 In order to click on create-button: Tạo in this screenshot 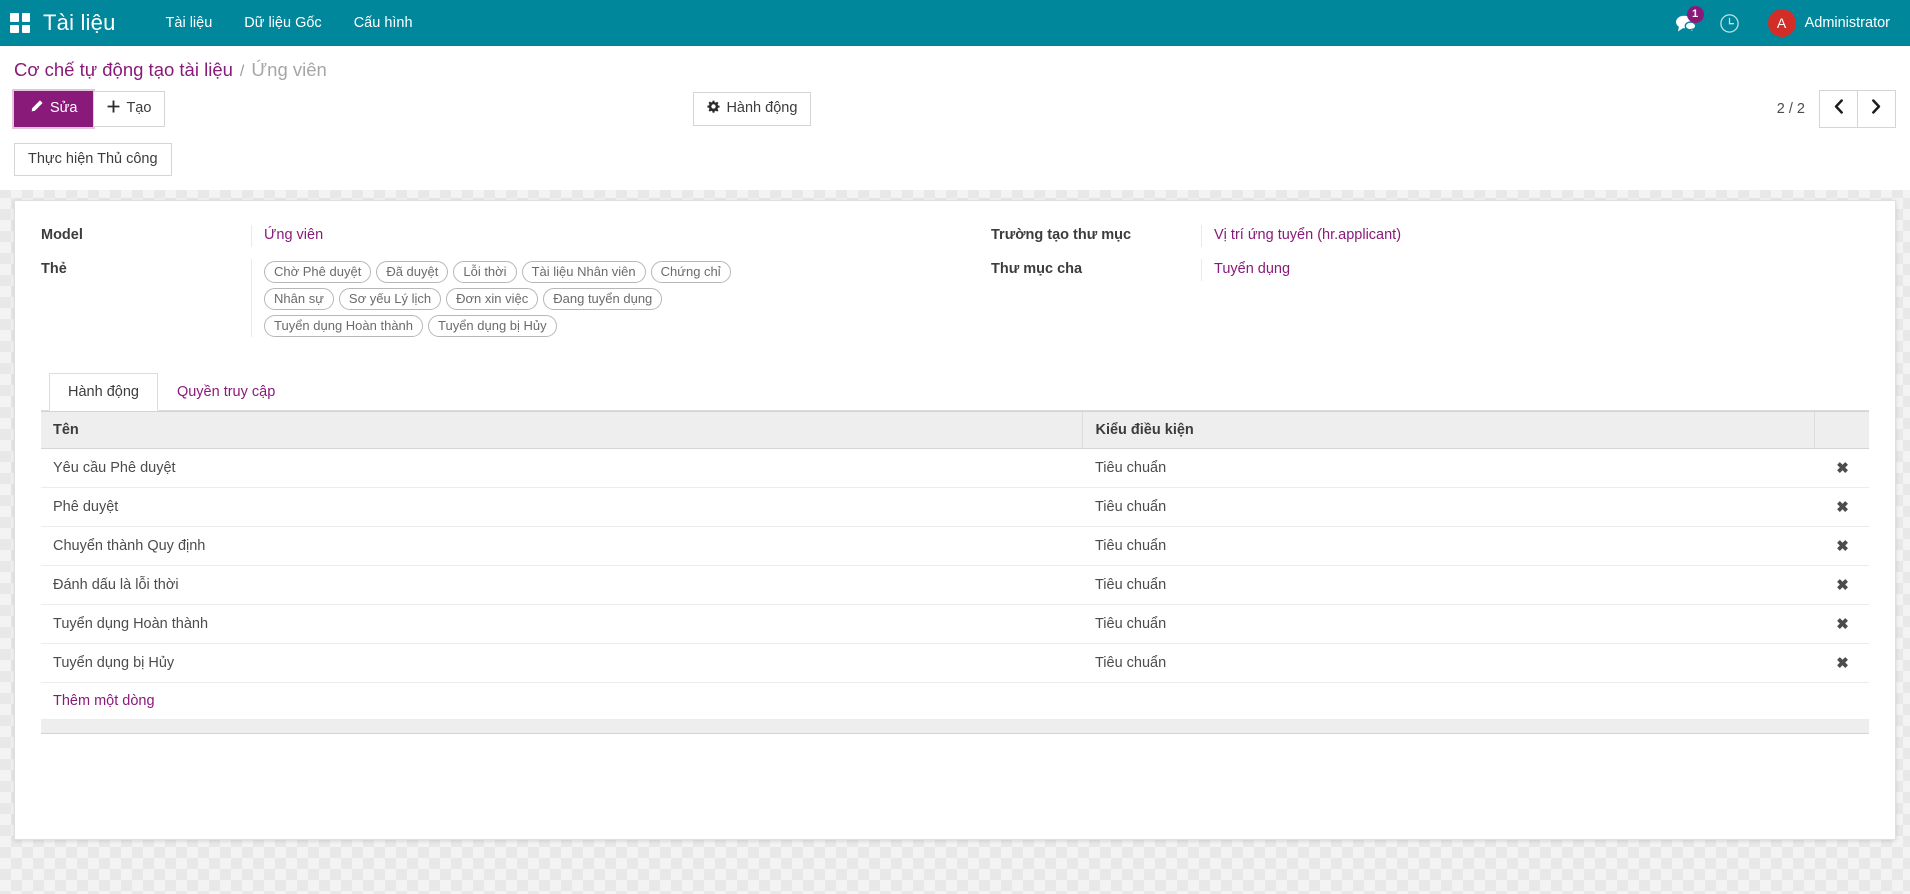, I will do `click(129, 109)`.